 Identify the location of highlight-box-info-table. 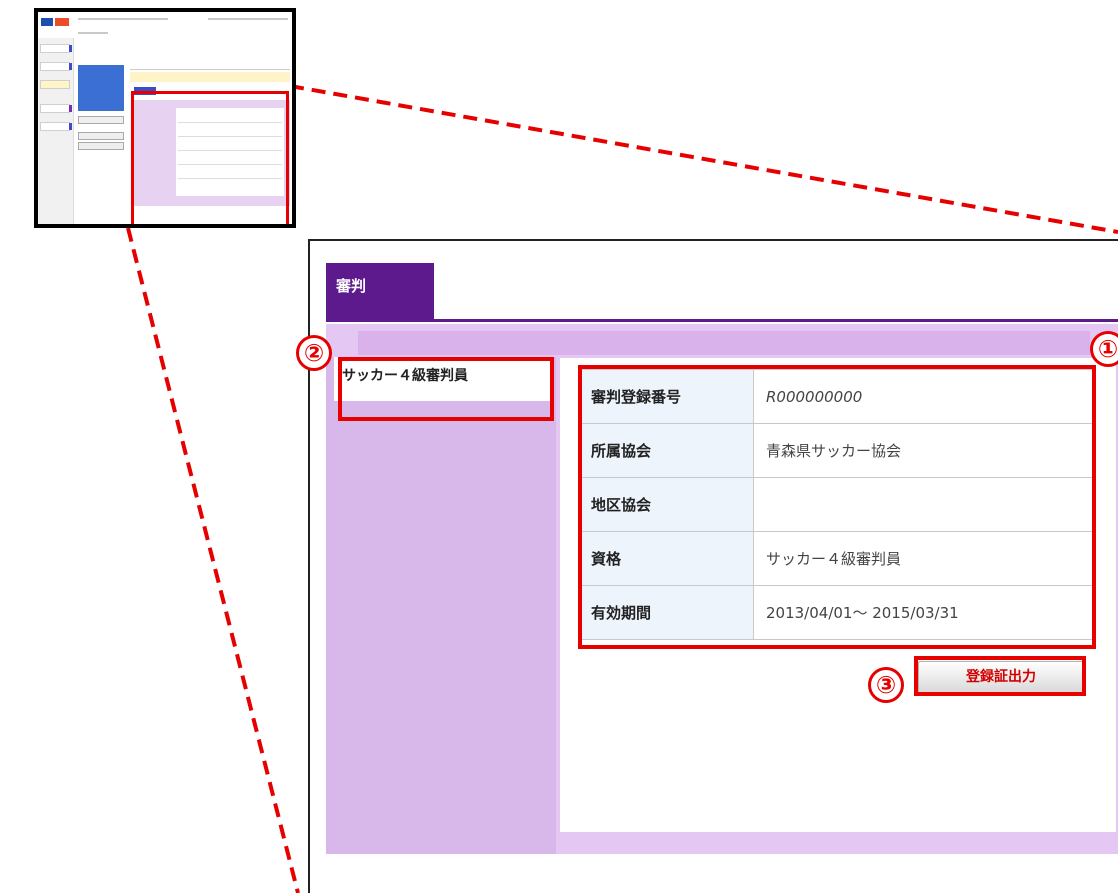
(837, 507).